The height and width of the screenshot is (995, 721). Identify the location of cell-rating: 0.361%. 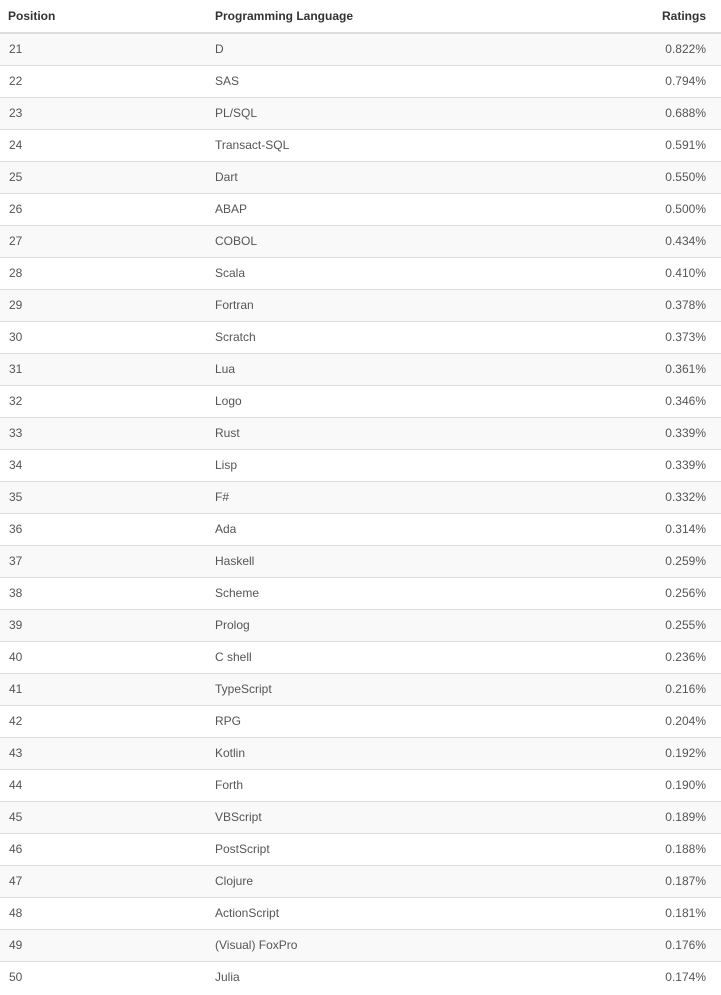
(633, 368).